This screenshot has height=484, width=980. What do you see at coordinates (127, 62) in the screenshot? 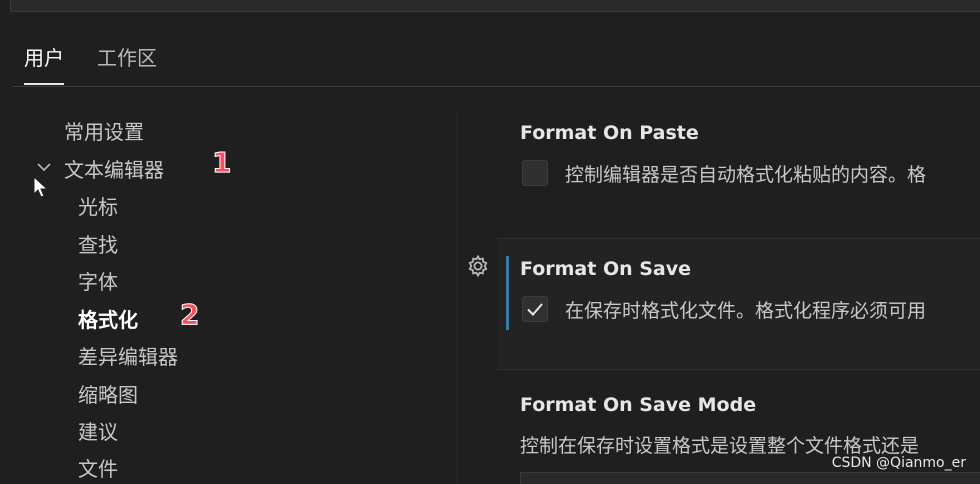
I see `tab-workspace: 工作区` at bounding box center [127, 62].